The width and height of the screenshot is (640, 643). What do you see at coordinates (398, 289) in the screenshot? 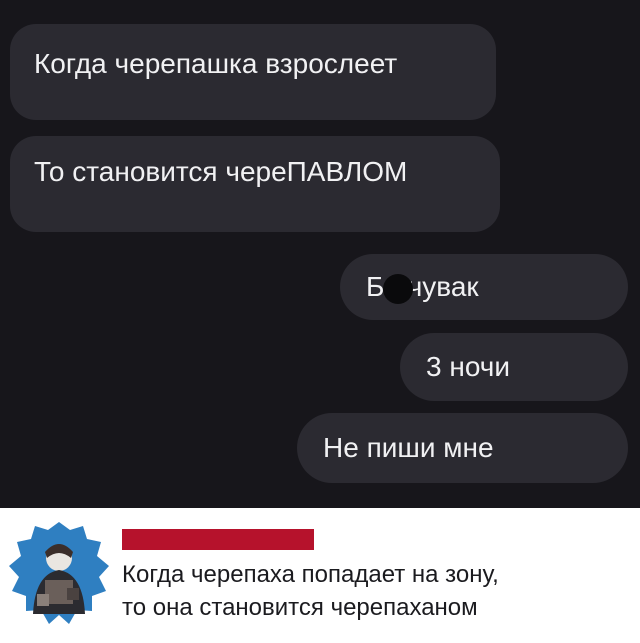
I see `censor-blot` at bounding box center [398, 289].